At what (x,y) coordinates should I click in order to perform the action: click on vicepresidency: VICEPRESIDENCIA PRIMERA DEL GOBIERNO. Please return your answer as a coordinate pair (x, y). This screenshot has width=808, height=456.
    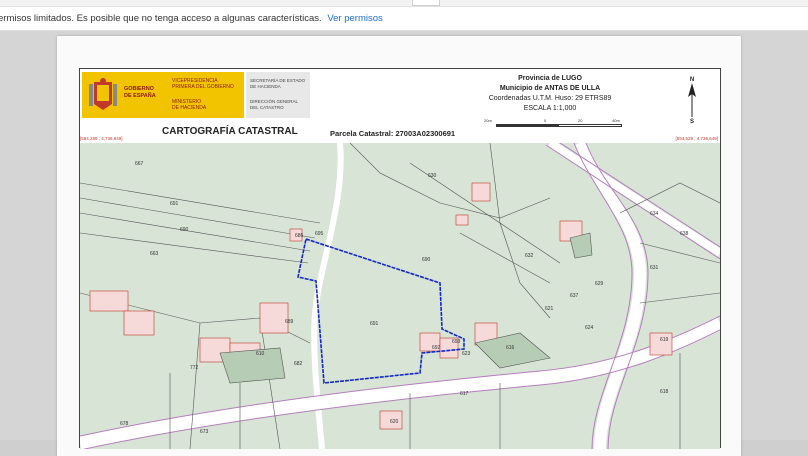
    Looking at the image, I should click on (203, 84).